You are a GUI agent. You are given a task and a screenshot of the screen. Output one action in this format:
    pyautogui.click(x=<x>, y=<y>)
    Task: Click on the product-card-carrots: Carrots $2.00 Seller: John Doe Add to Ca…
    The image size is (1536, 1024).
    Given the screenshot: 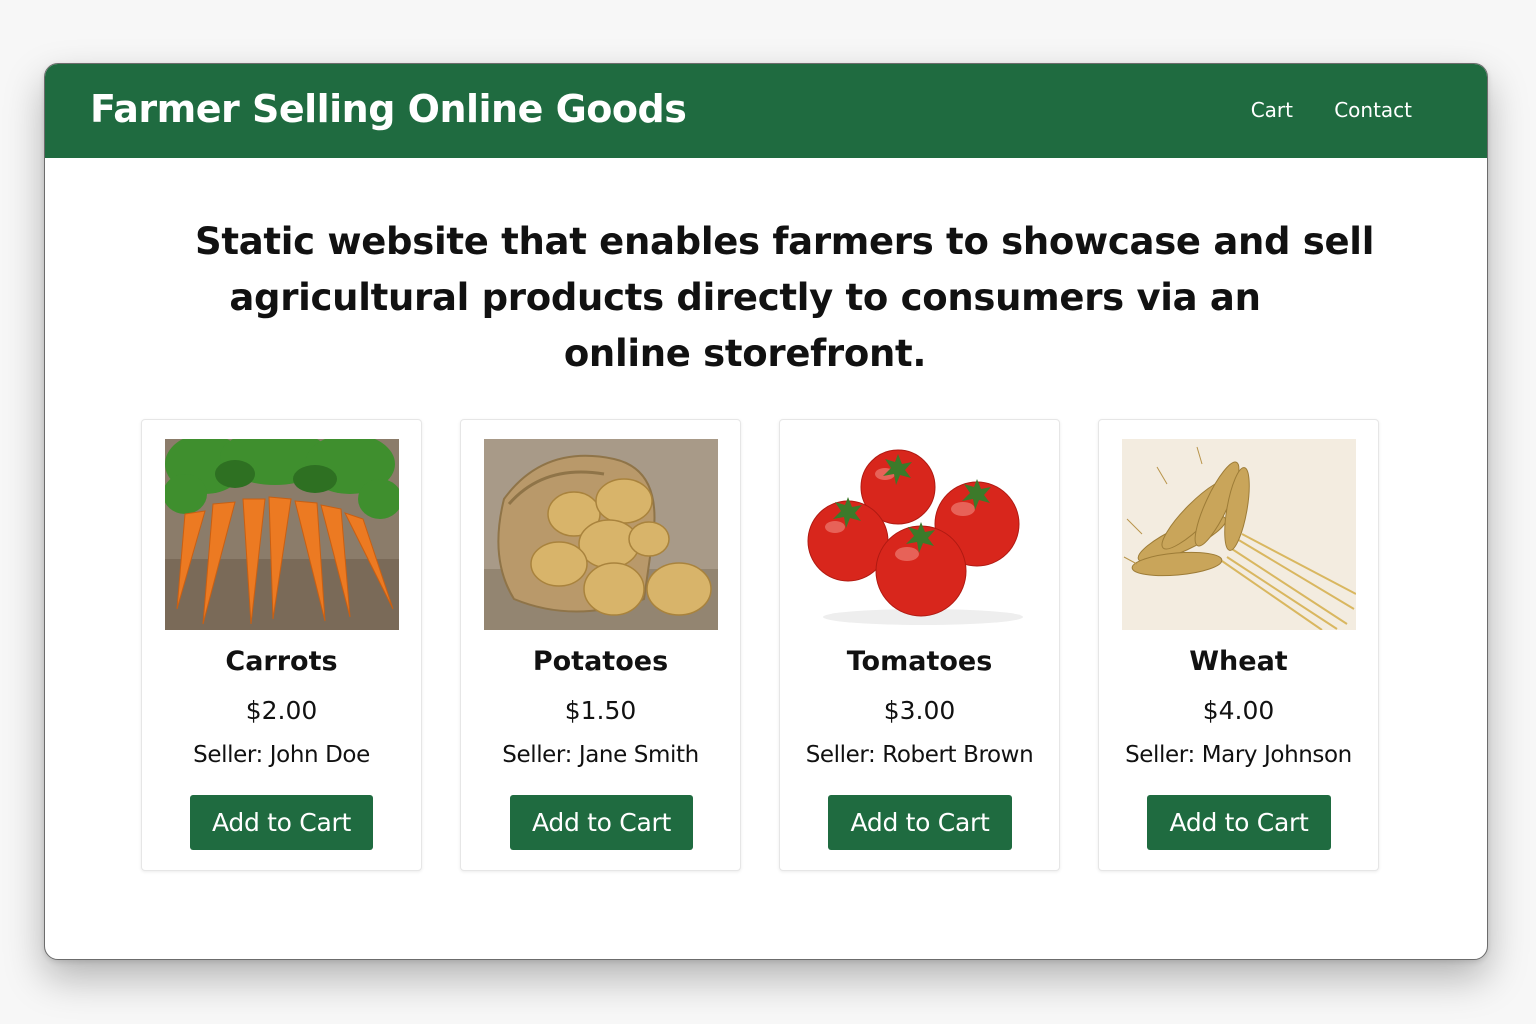 What is the action you would take?
    pyautogui.click(x=281, y=645)
    